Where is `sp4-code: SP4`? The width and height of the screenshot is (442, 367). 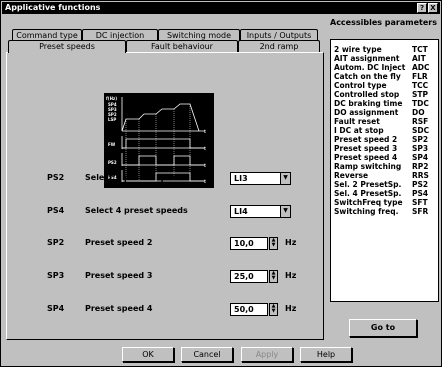
sp4-code: SP4 is located at coordinates (56, 308).